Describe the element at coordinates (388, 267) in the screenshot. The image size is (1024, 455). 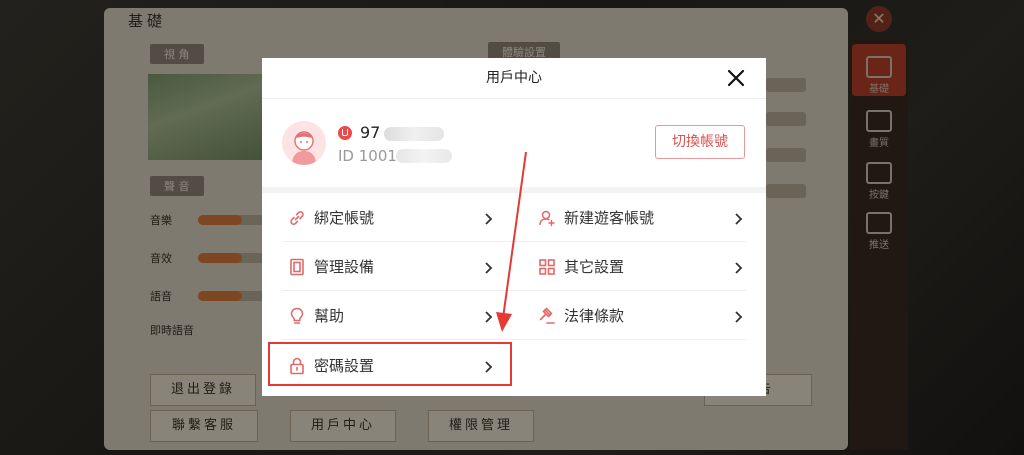
I see `menu-item-manage-devices: 管理設備` at that location.